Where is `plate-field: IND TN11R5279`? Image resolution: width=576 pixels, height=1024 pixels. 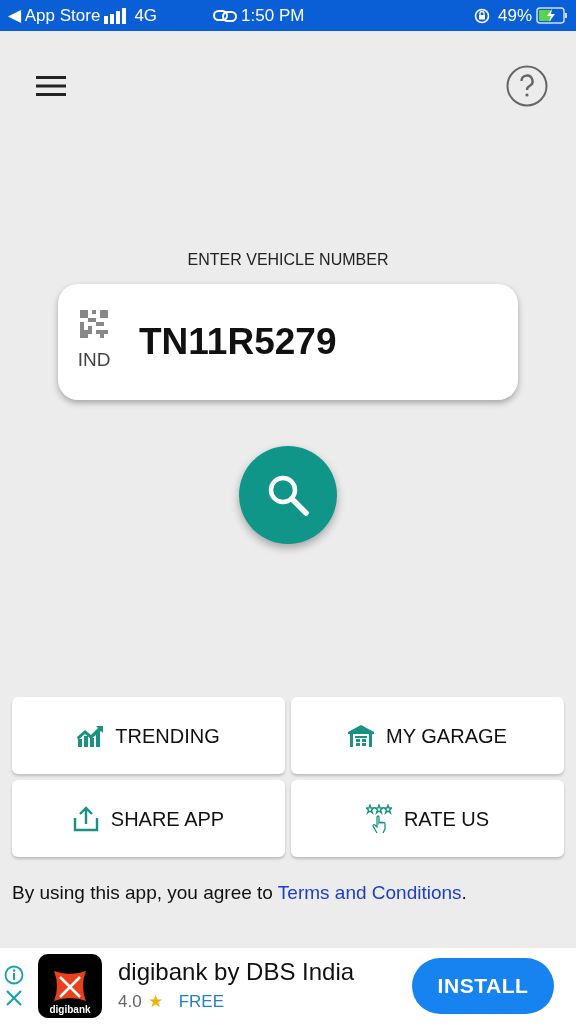 plate-field: IND TN11R5279 is located at coordinates (288, 342).